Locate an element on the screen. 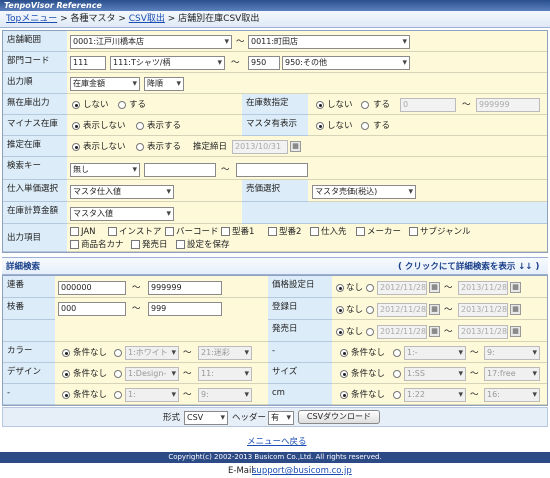 The image size is (550, 478). cm-none-radio is located at coordinates (344, 395).